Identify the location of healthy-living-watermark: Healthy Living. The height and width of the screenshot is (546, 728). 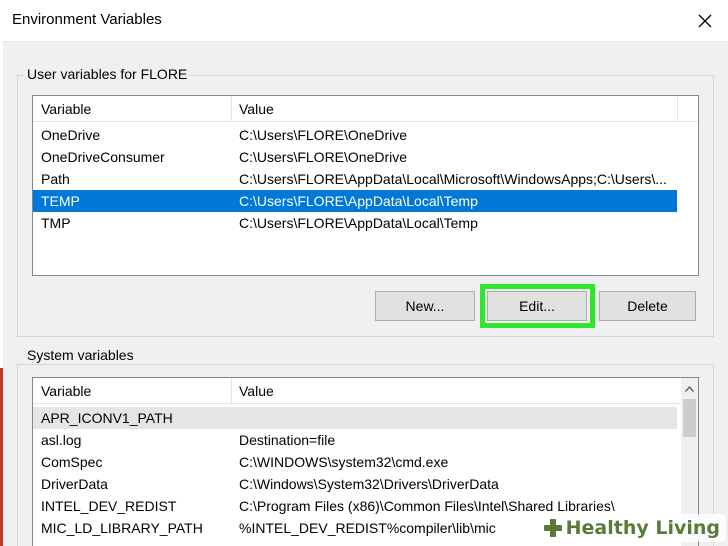
(631, 528).